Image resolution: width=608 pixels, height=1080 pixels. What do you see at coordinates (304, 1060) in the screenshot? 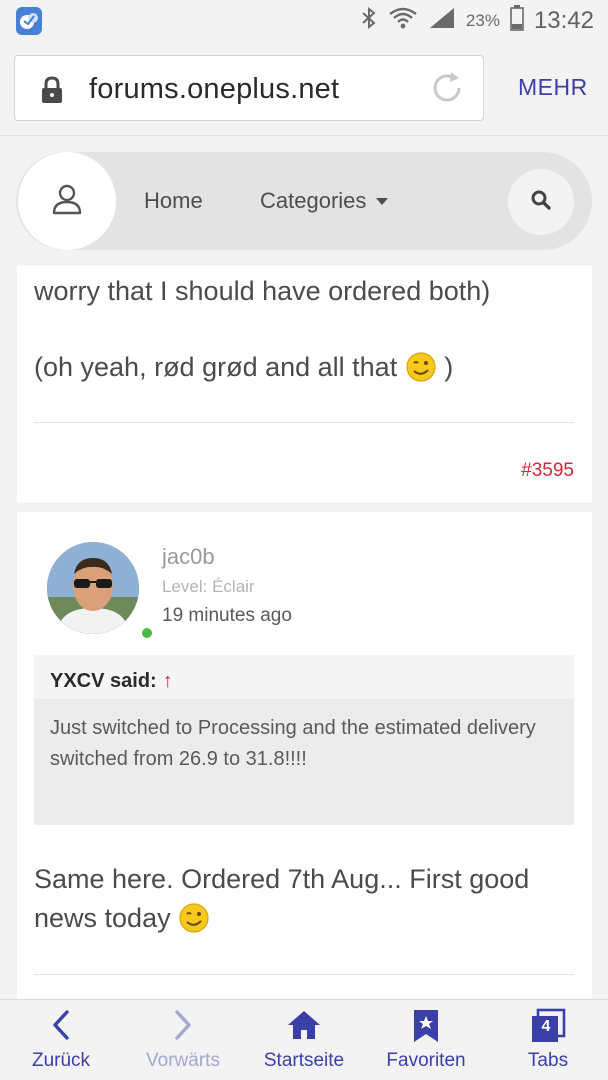
I see `home-label: Startseite` at bounding box center [304, 1060].